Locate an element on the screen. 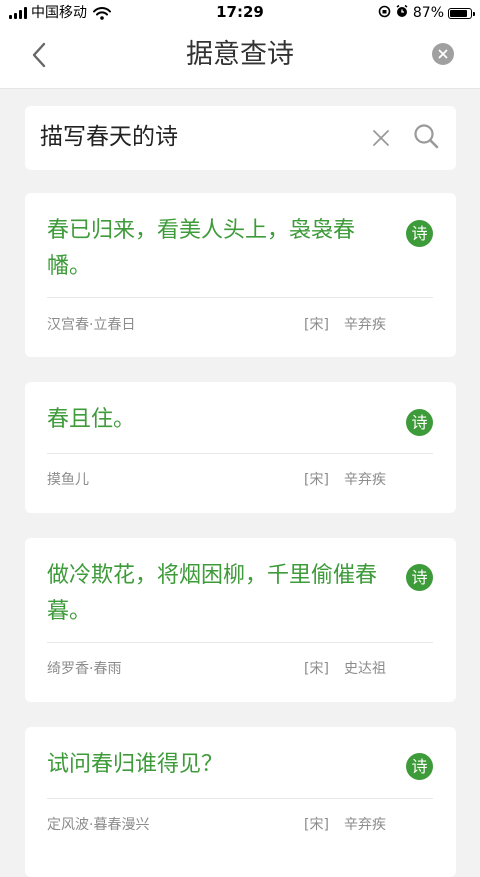 This screenshot has height=877, width=480. close-icon is located at coordinates (443, 54).